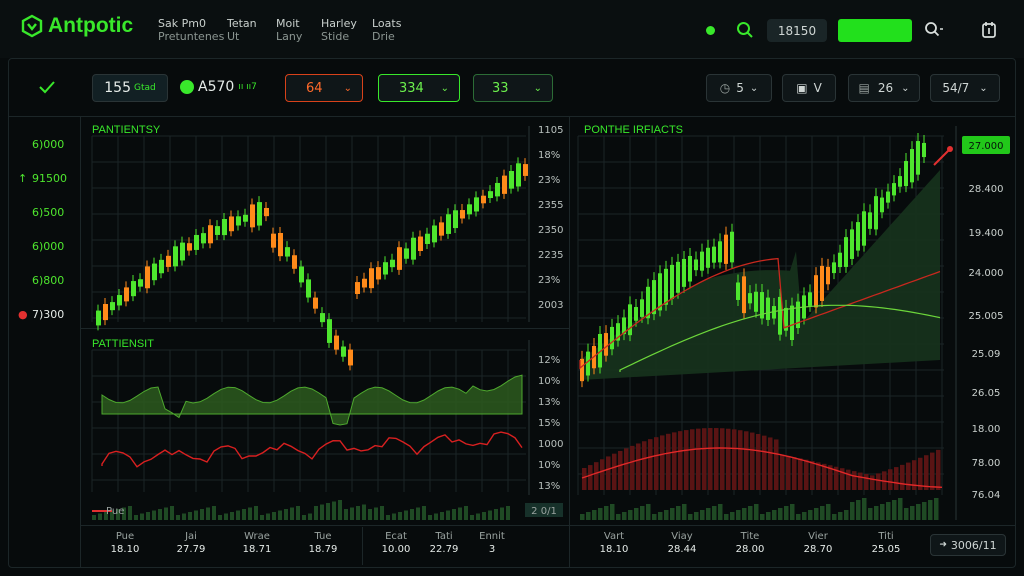 This screenshot has width=1024, height=576. I want to click on footer-cell: Jai 27.79, so click(191, 543).